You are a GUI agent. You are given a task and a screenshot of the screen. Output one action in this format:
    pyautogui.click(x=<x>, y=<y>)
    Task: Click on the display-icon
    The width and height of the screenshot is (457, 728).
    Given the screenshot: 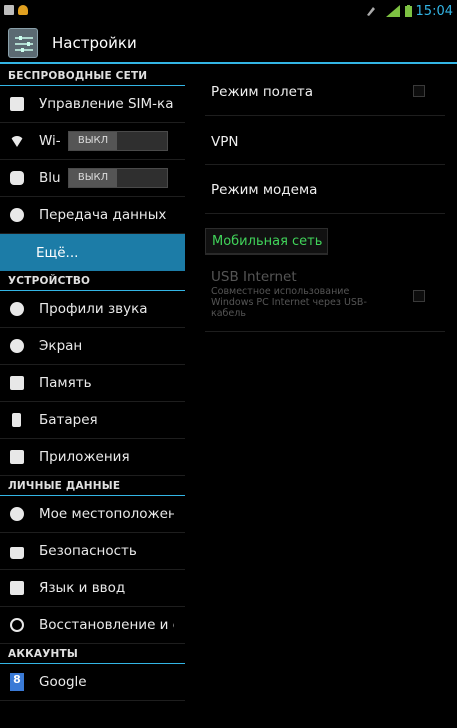 What is the action you would take?
    pyautogui.click(x=17, y=346)
    